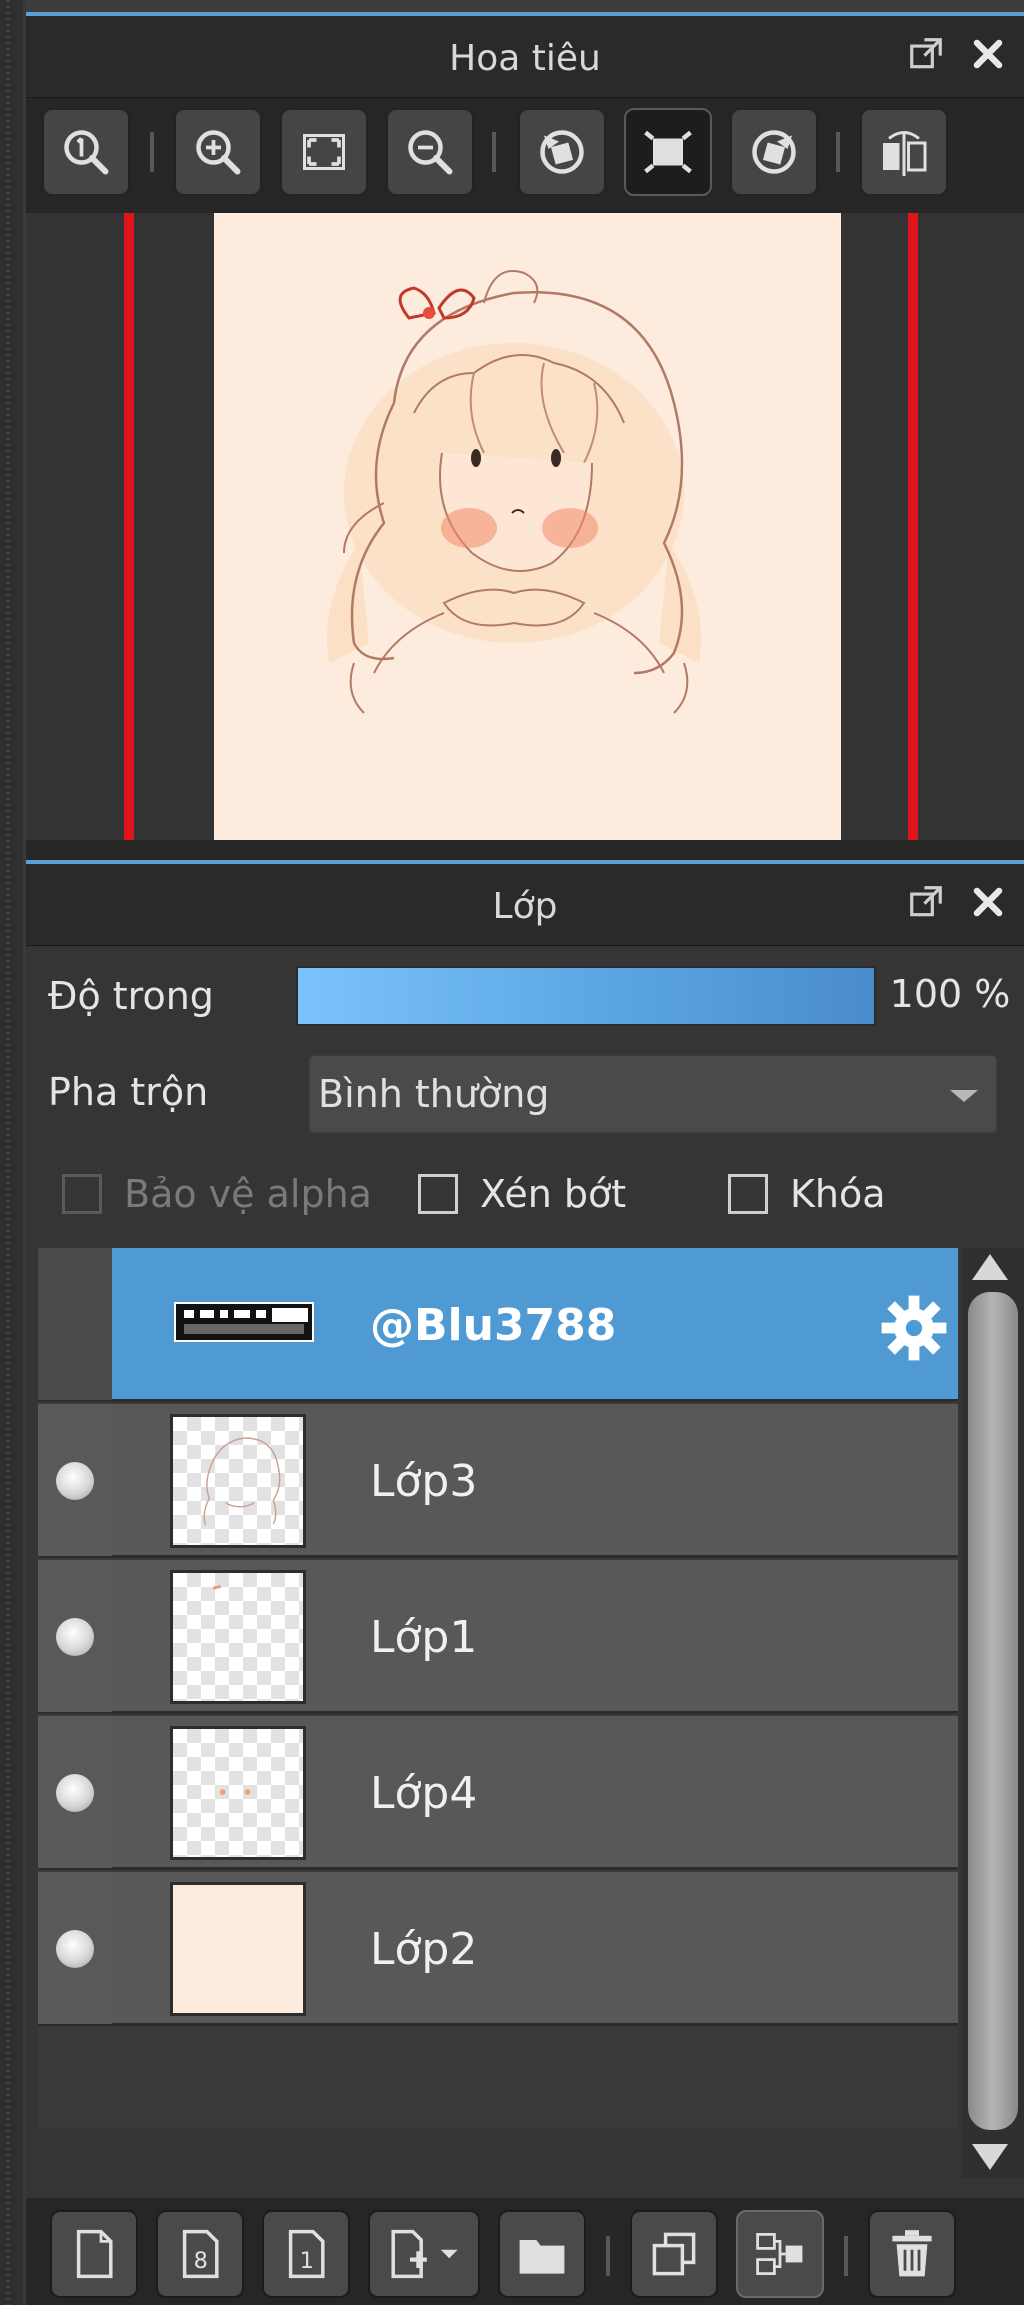  Describe the element at coordinates (553, 1194) in the screenshot. I see `clipping-label: Xén bớt` at that location.